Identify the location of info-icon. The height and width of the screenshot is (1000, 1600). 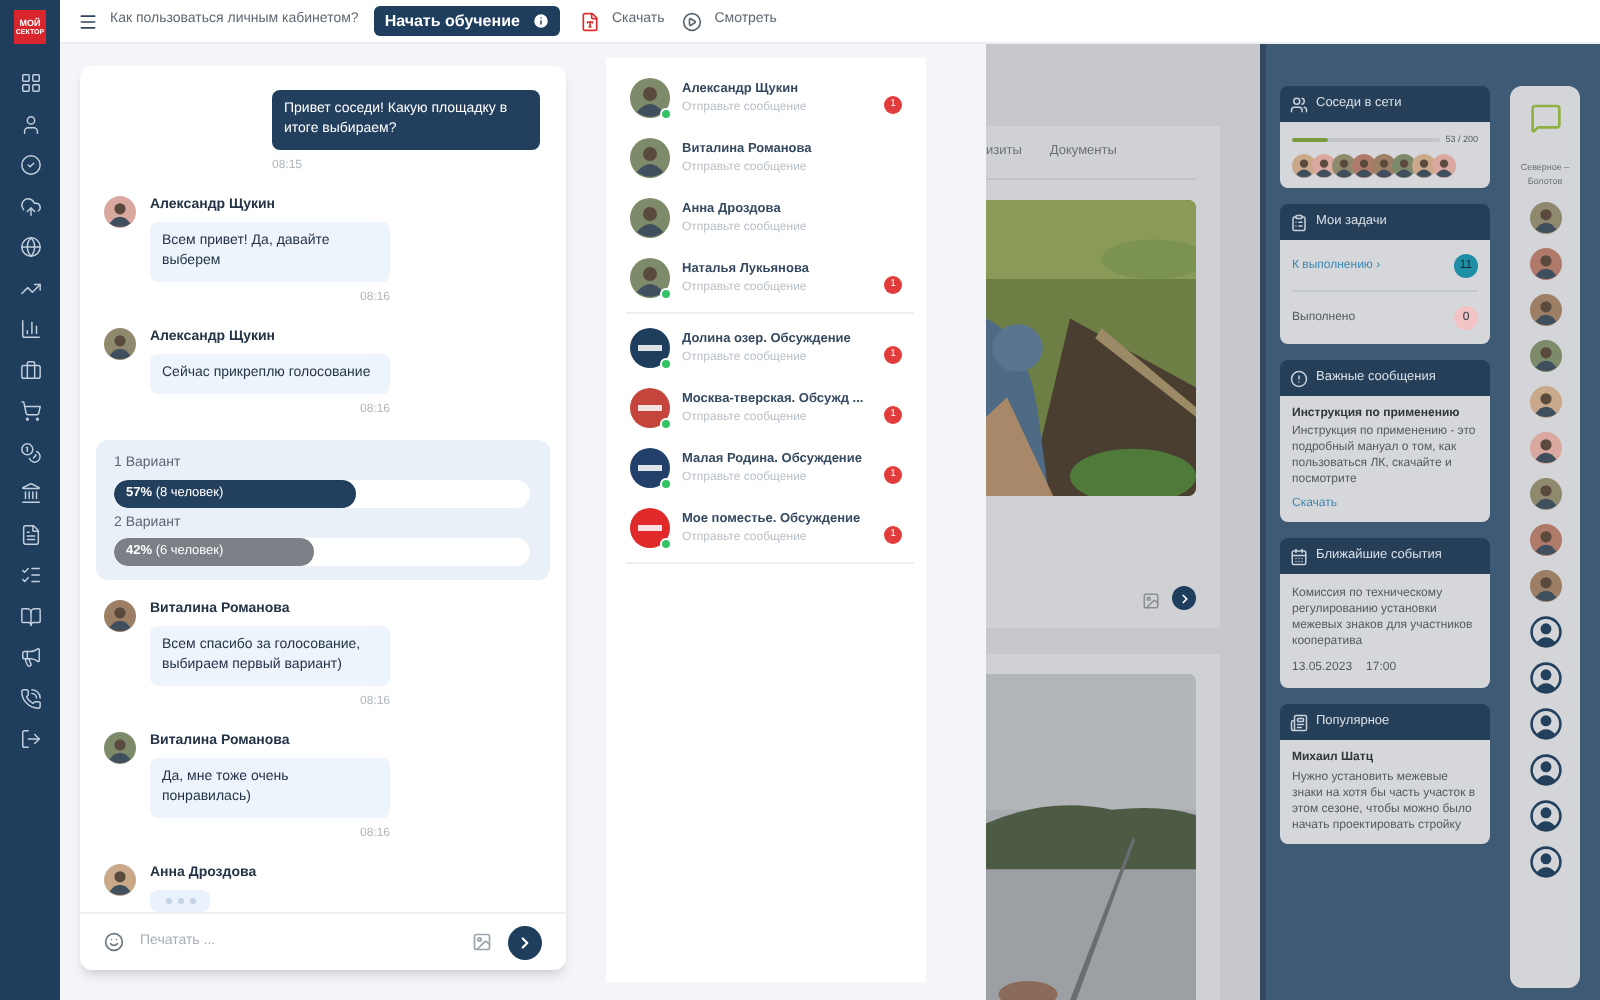
(540, 21).